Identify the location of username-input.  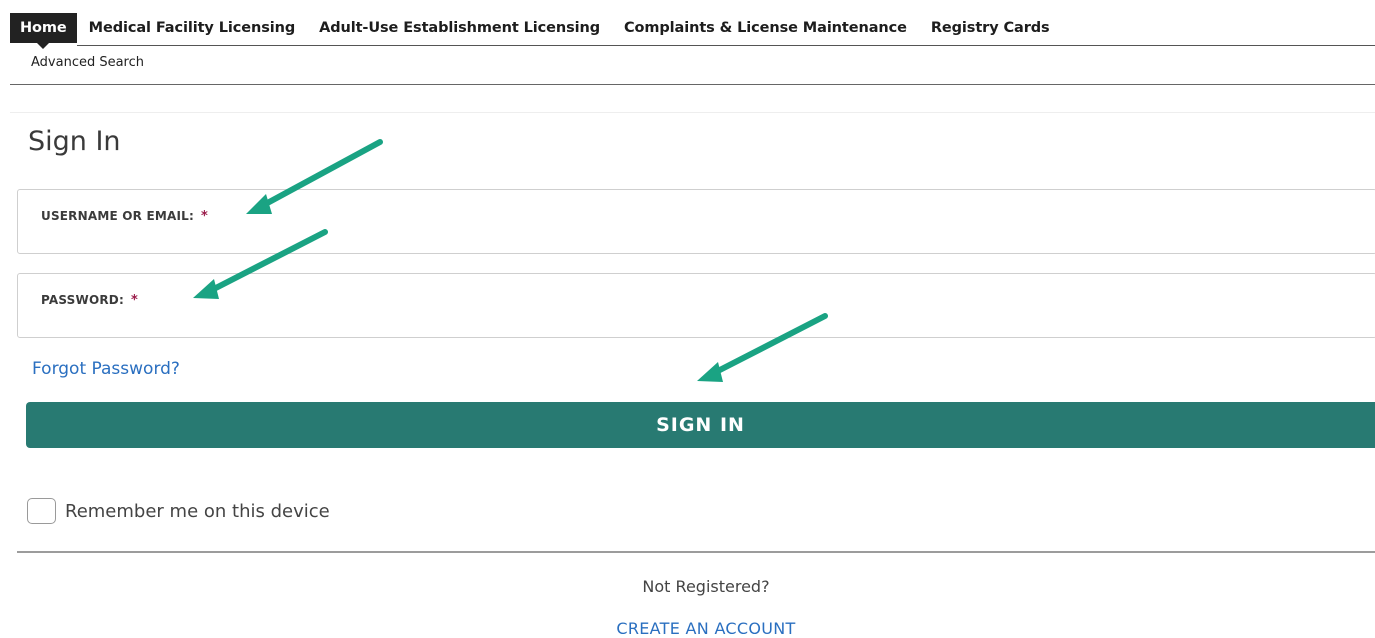
(698, 237).